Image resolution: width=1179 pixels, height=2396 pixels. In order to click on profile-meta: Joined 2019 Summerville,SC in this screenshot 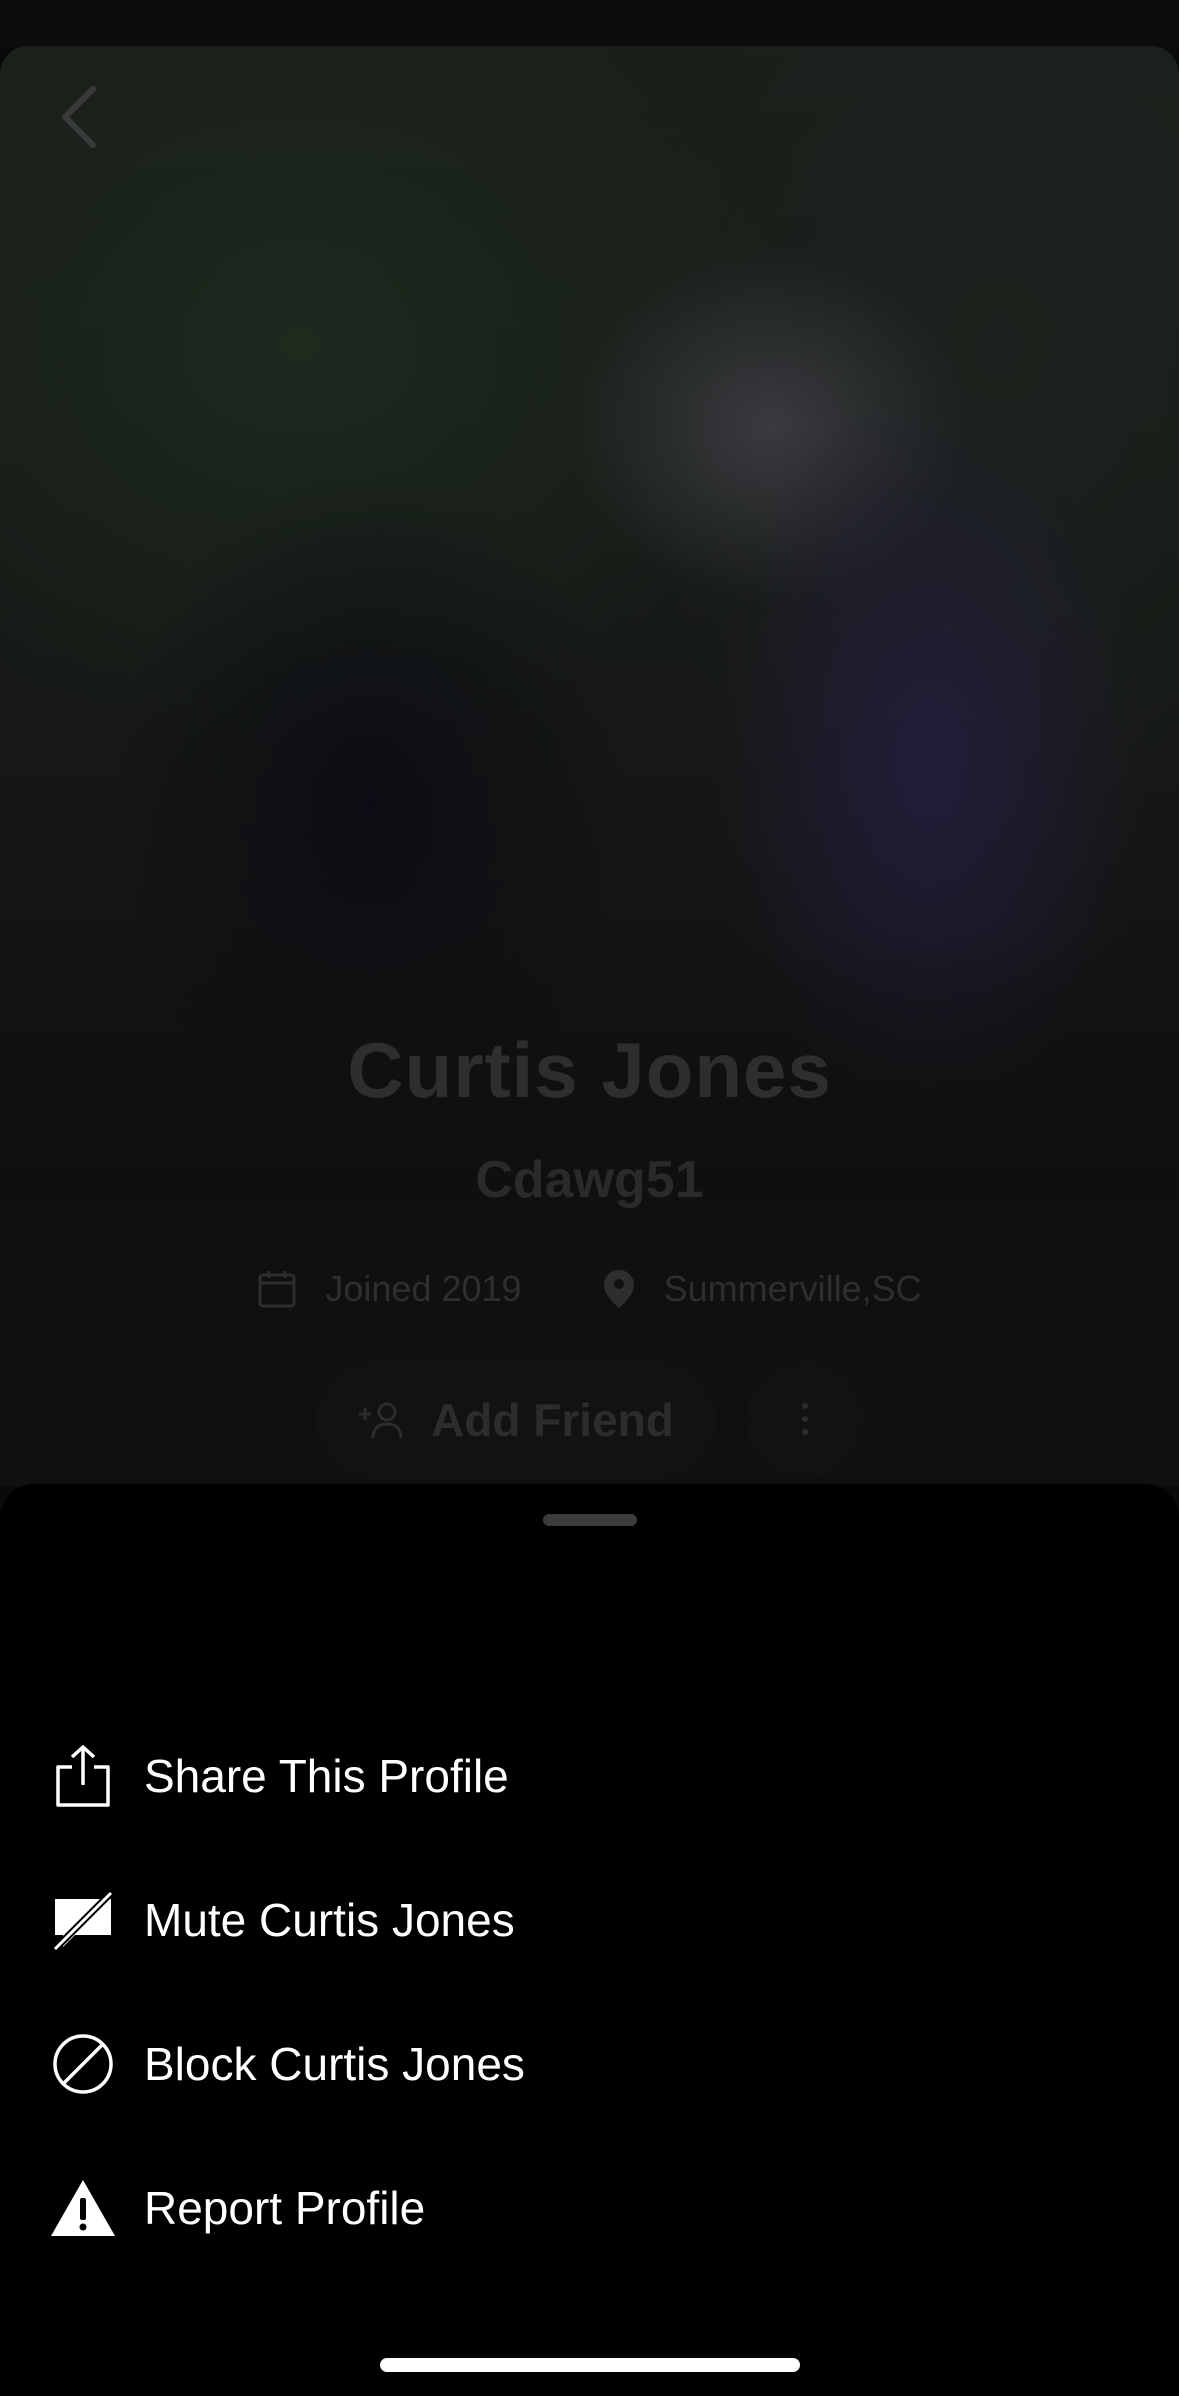, I will do `click(589, 1289)`.